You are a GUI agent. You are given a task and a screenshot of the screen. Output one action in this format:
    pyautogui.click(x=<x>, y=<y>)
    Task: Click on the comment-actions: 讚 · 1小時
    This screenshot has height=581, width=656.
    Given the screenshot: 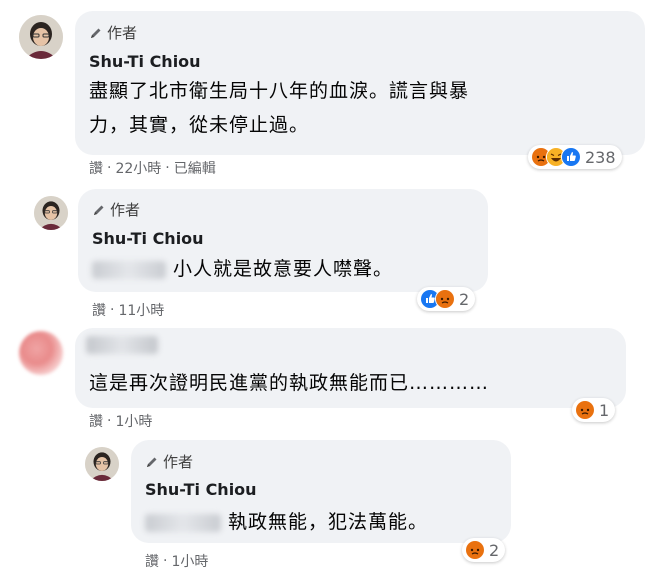 What is the action you would take?
    pyautogui.click(x=177, y=561)
    